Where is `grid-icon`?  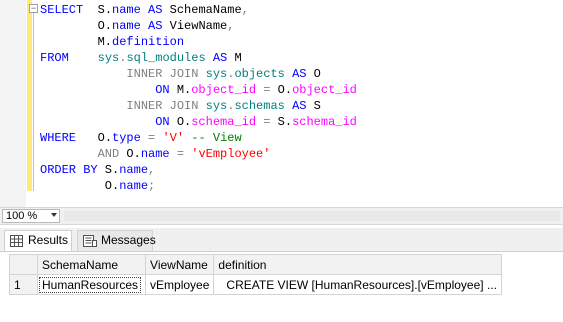 grid-icon is located at coordinates (16, 243).